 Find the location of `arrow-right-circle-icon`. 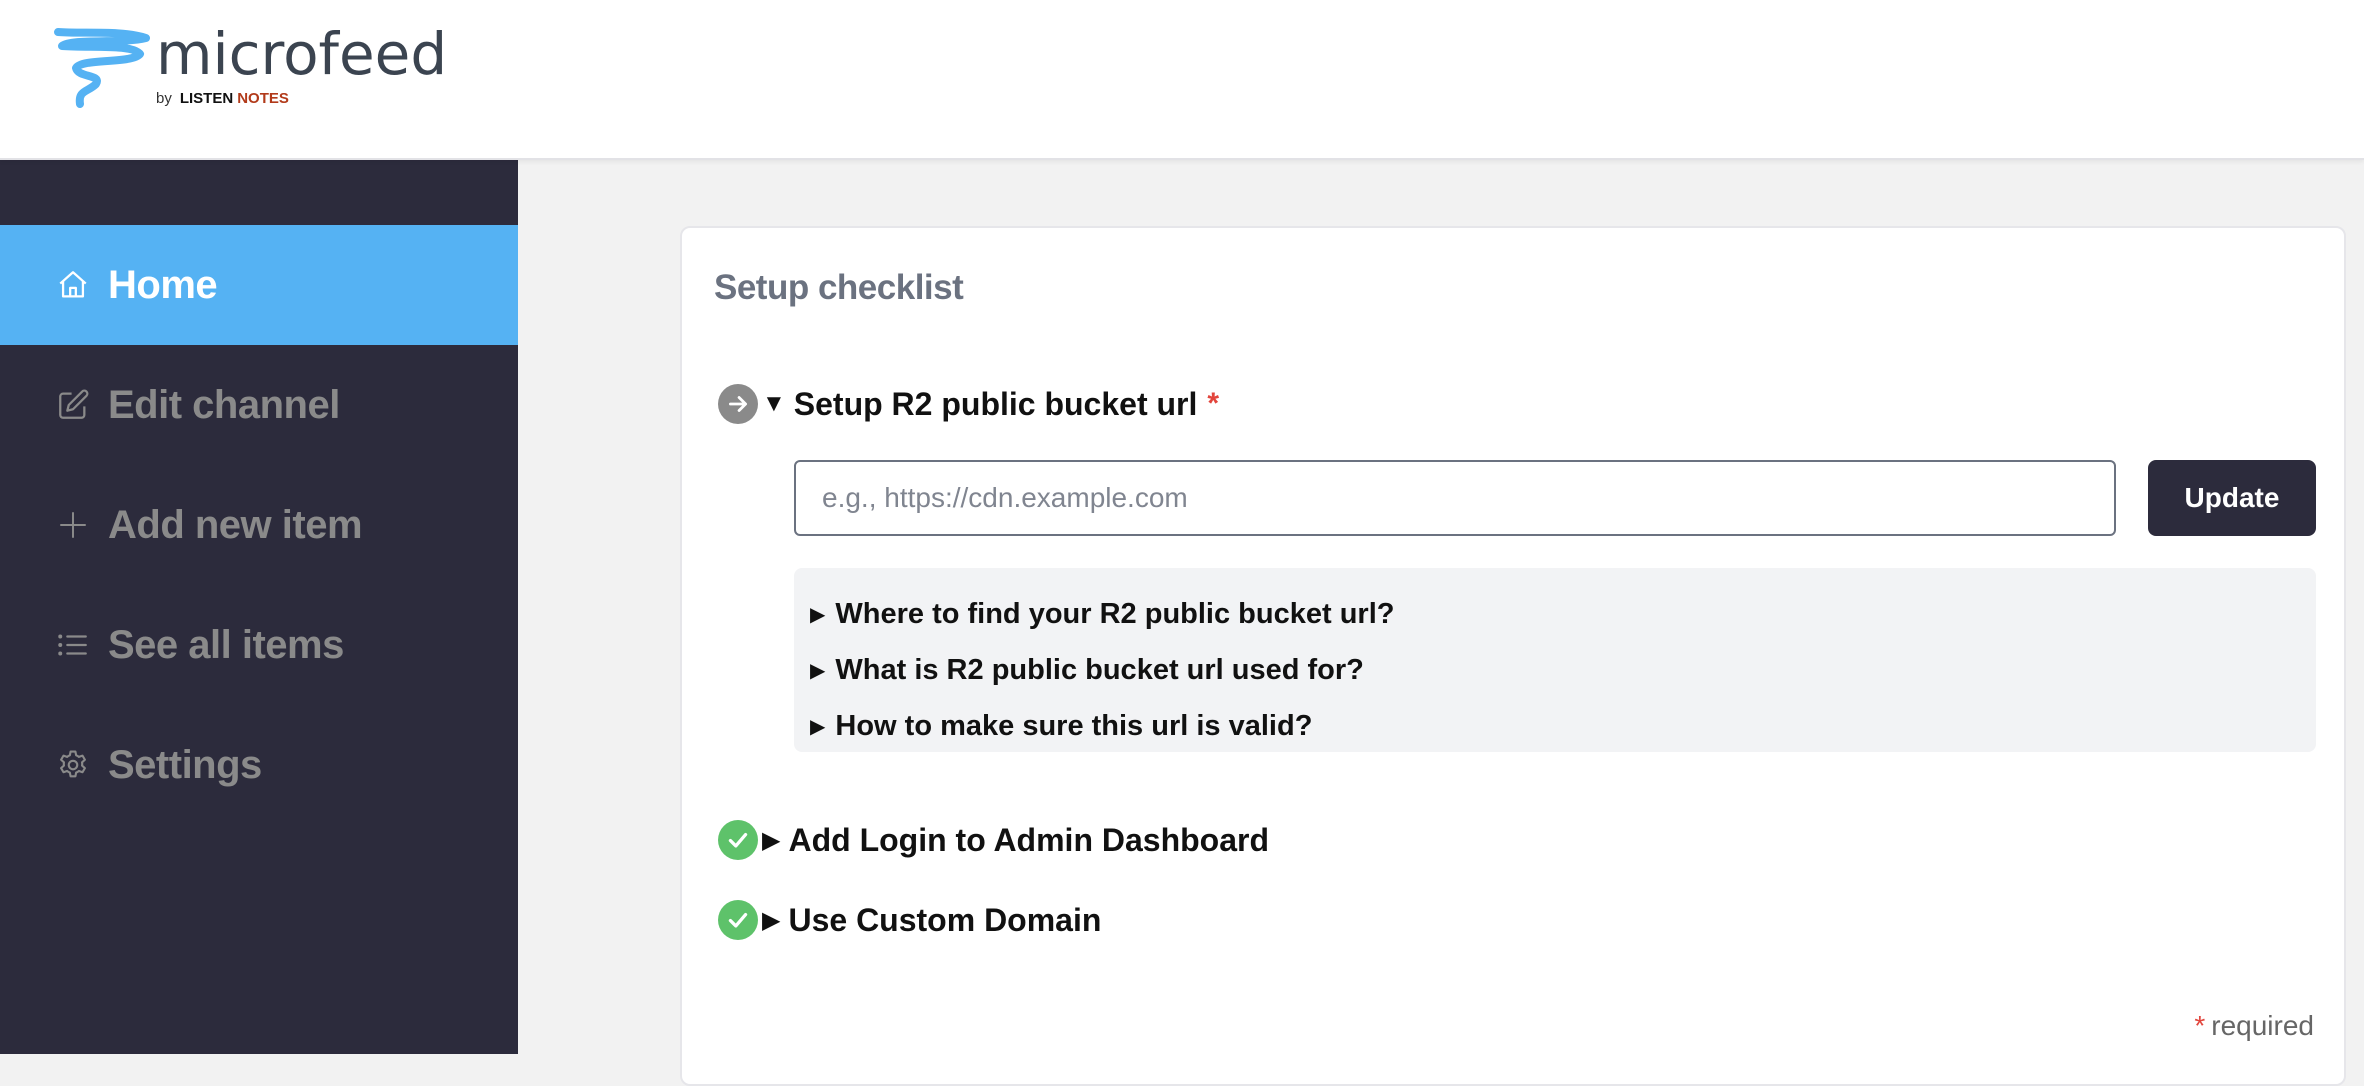

arrow-right-circle-icon is located at coordinates (738, 404).